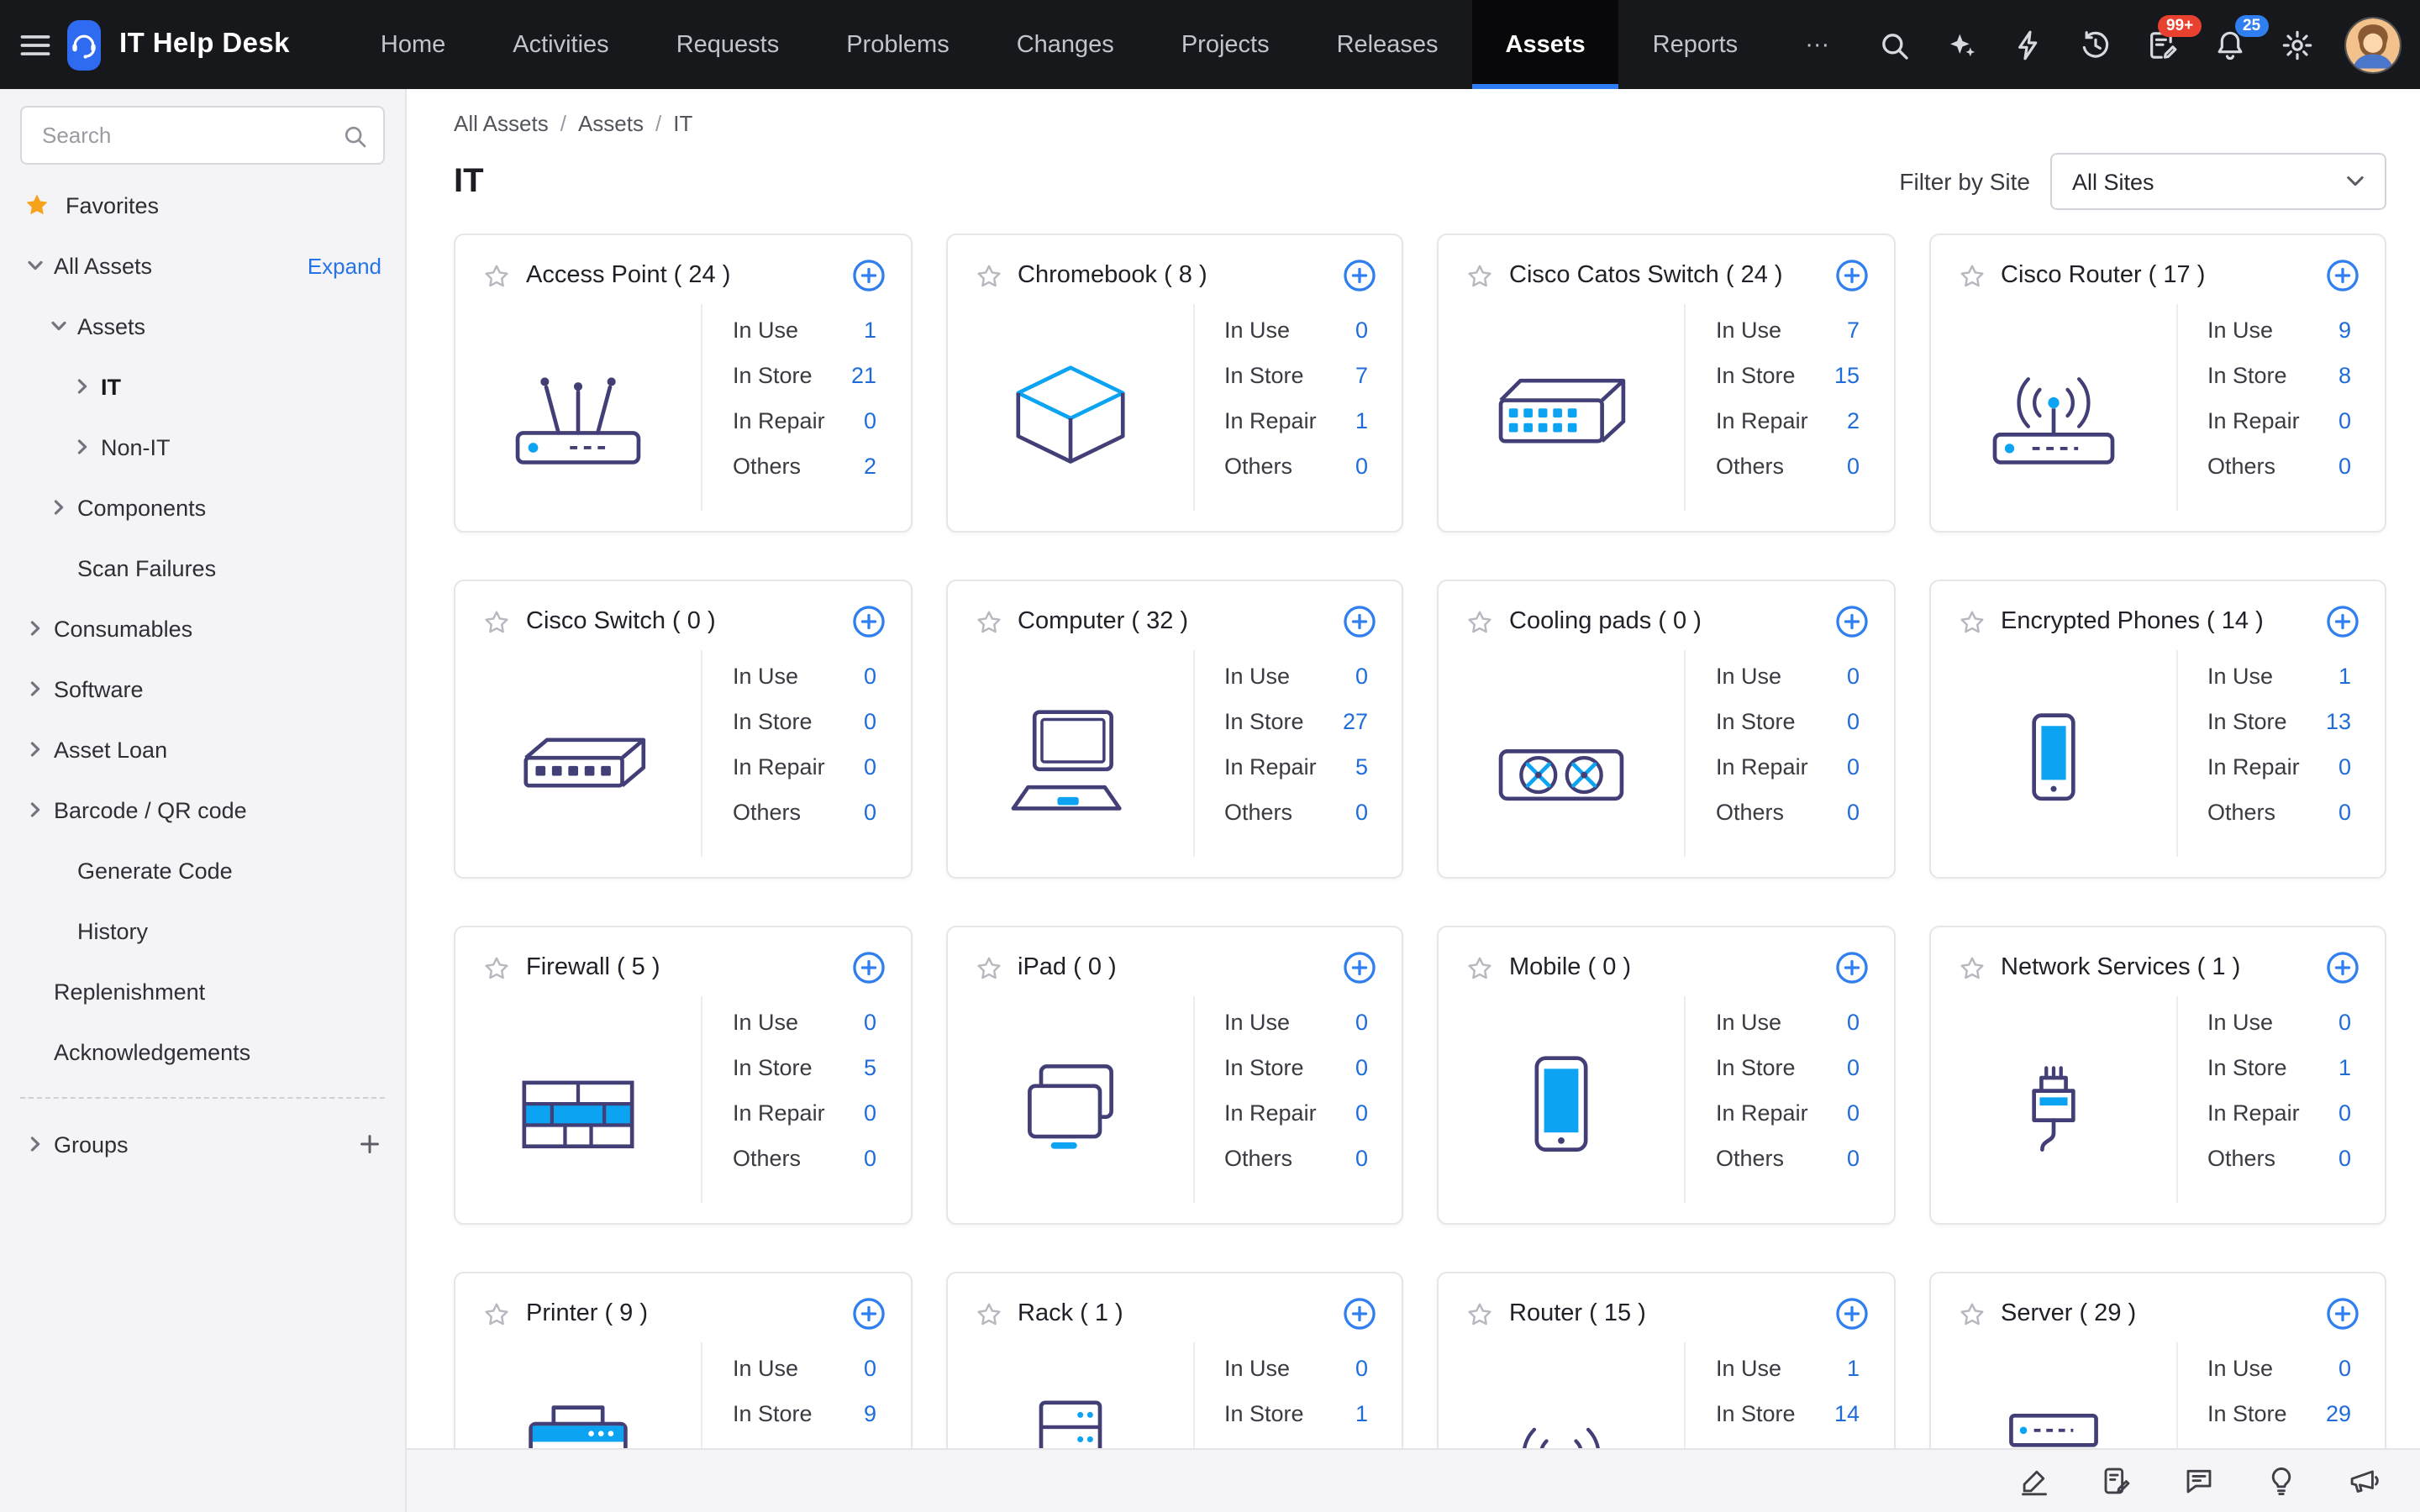  Describe the element at coordinates (2155, 1313) in the screenshot. I see `card-title: Server ( 29 )` at that location.